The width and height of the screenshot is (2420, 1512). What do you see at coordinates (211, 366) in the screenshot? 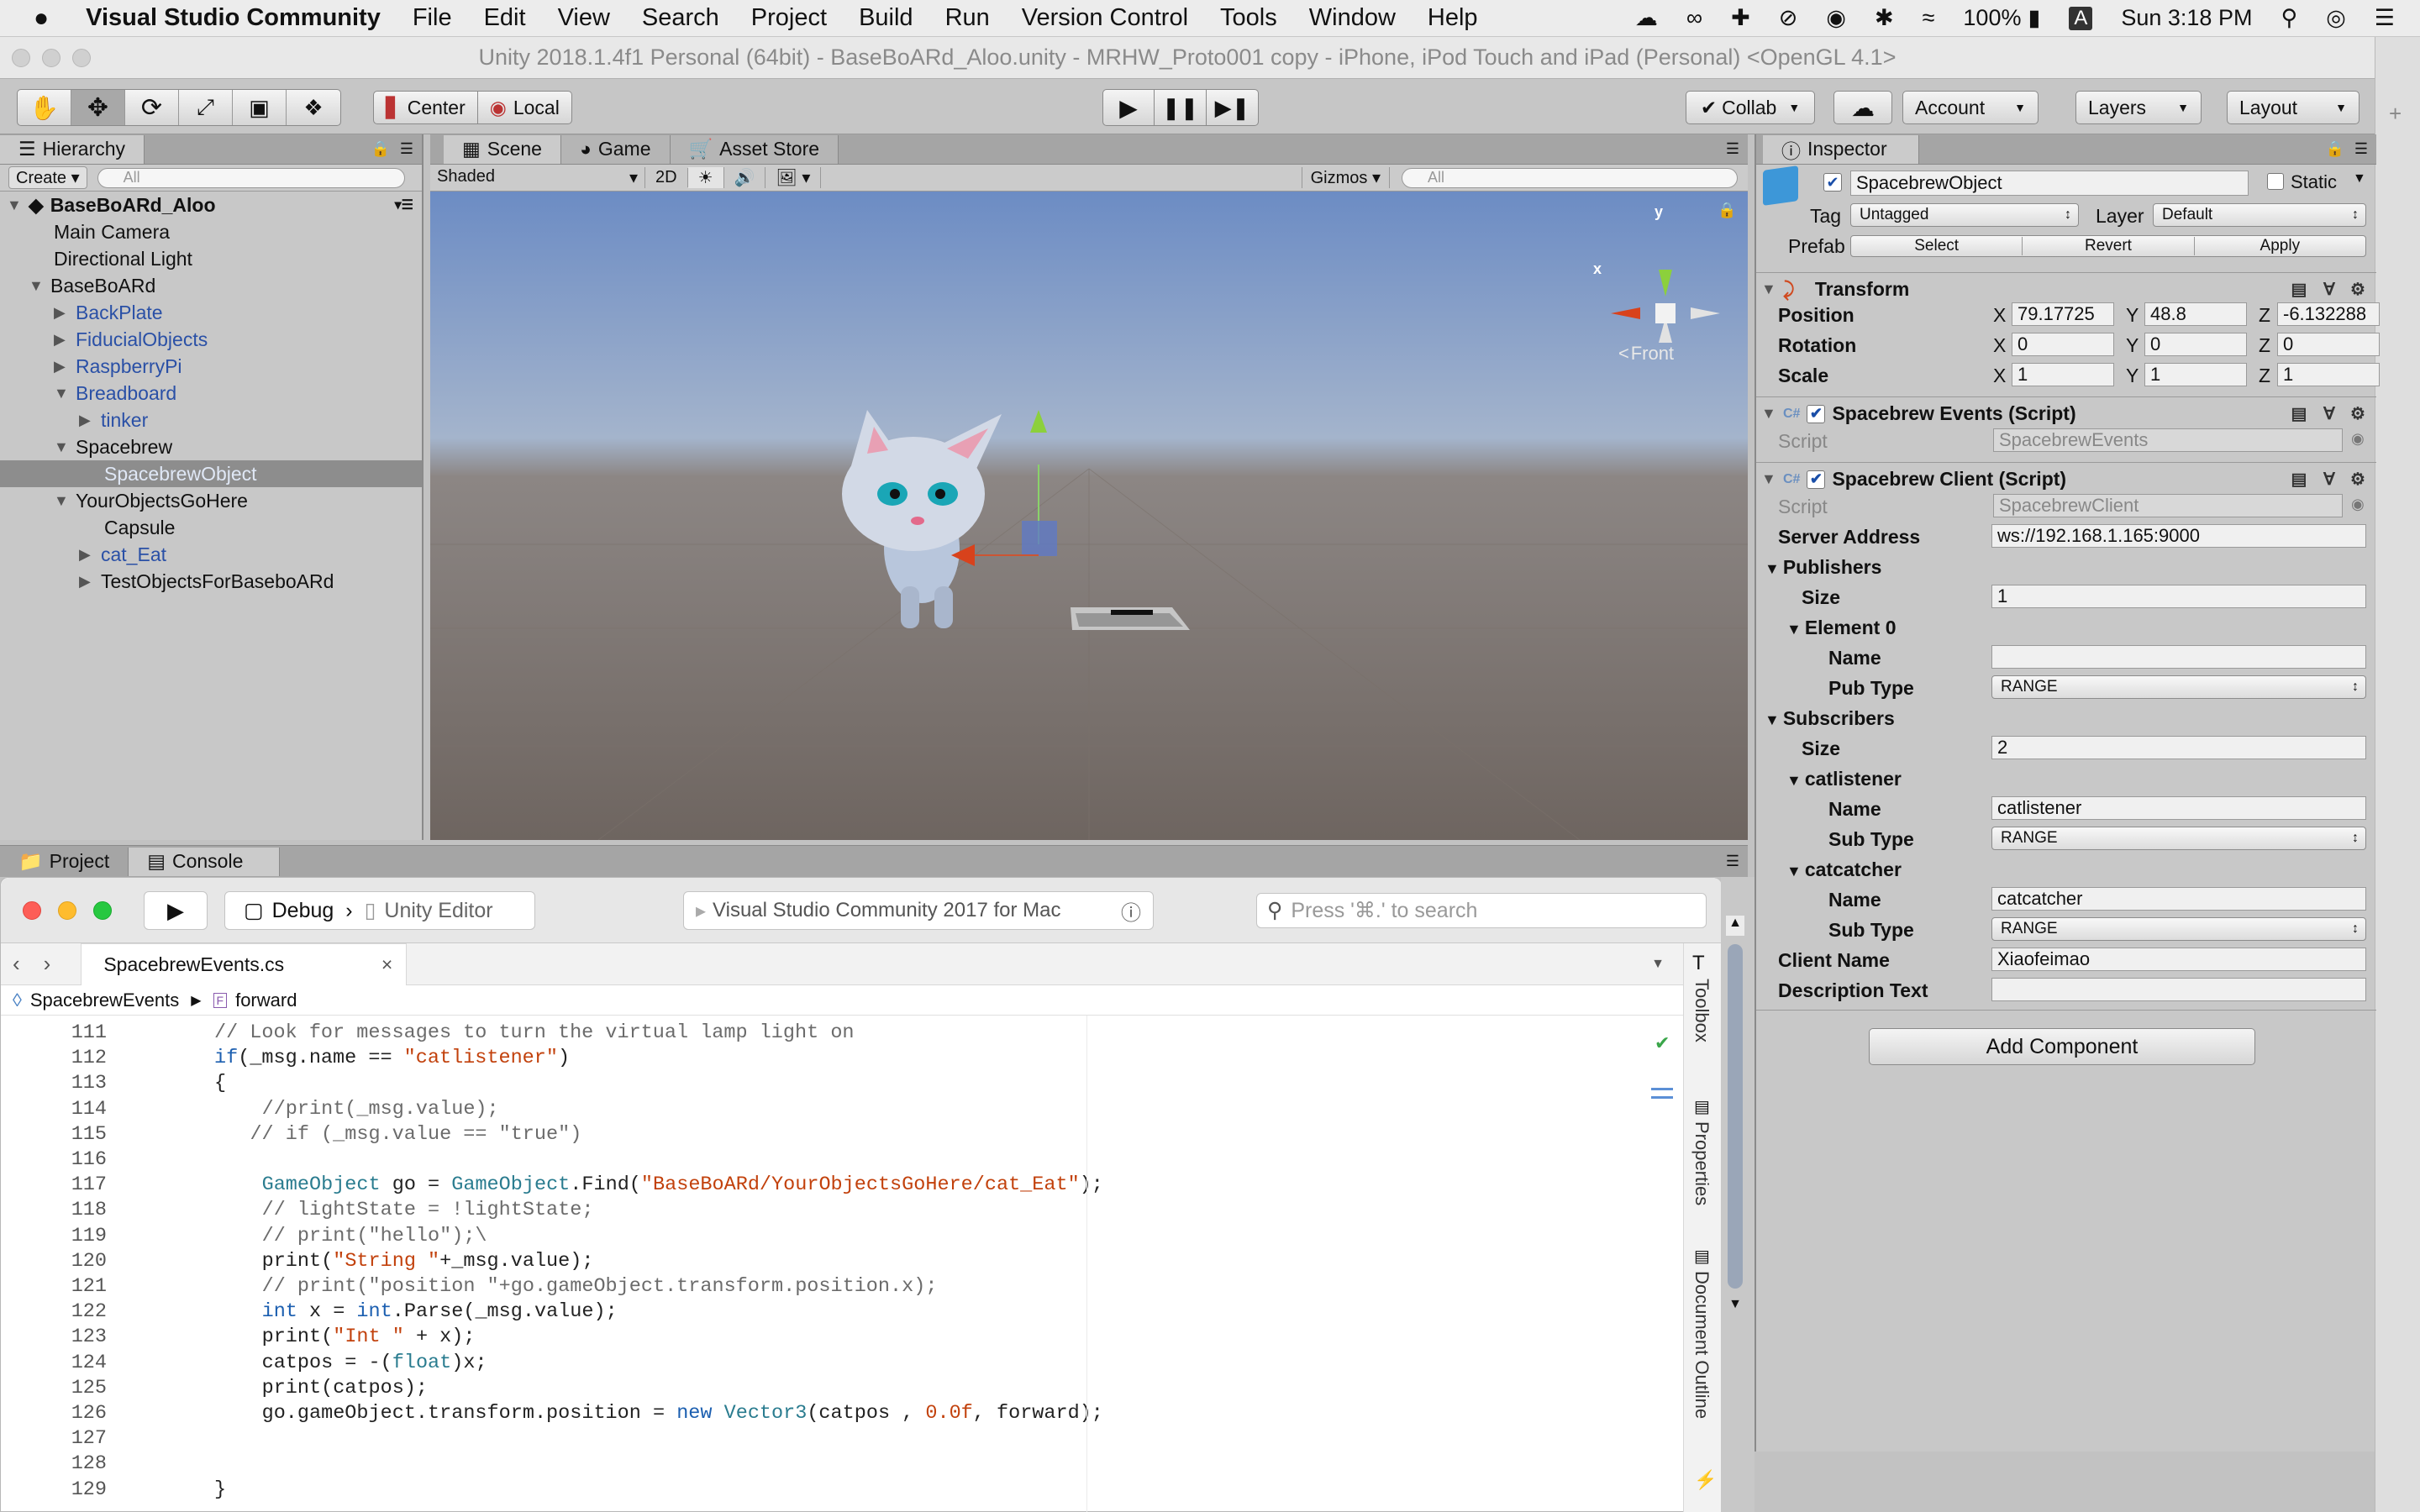
I see `hierarchy-item: ▶ RaspberryPi` at bounding box center [211, 366].